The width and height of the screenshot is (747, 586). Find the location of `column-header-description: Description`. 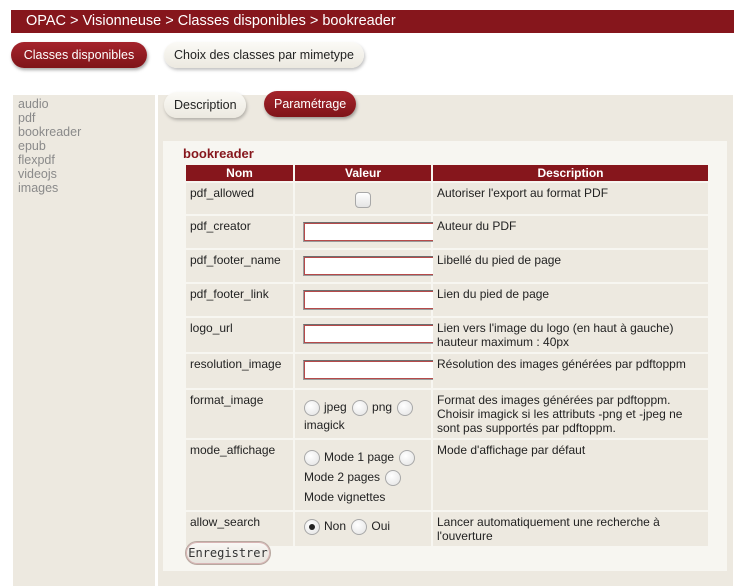

column-header-description: Description is located at coordinates (570, 173).